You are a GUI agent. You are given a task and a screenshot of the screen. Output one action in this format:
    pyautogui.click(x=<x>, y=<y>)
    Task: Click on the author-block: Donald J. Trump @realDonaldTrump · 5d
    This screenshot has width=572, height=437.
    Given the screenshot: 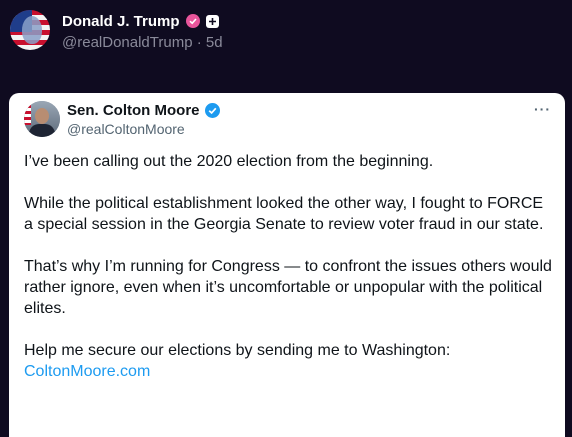 What is the action you would take?
    pyautogui.click(x=142, y=31)
    